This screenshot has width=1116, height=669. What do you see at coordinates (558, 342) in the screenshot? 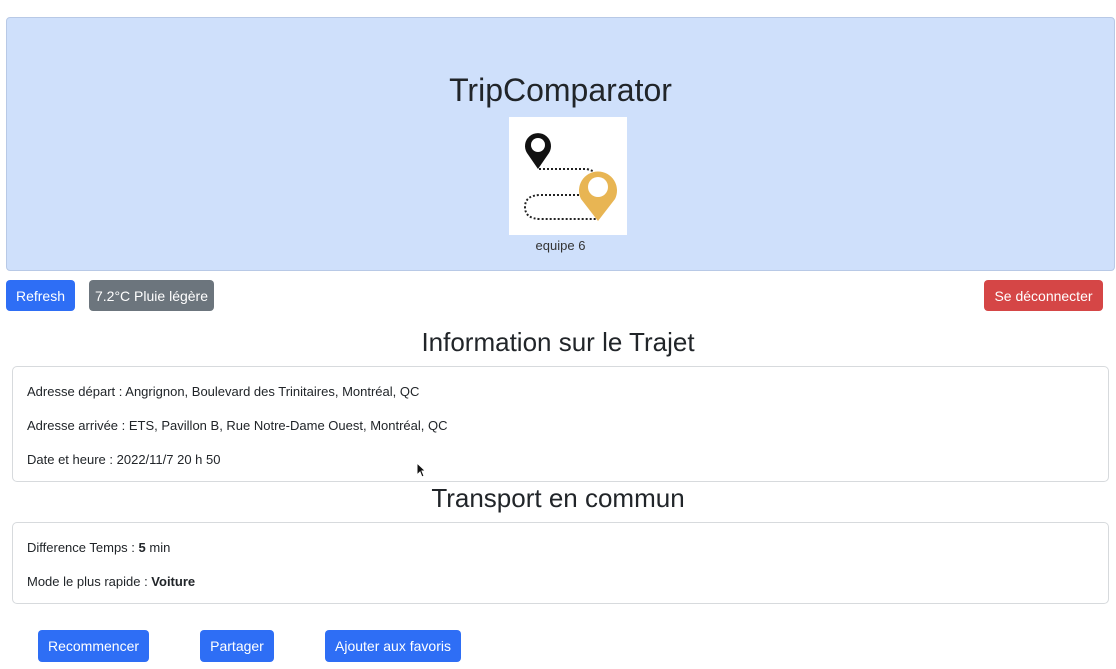
I see `trip-info-title: Information sur le Trajet` at bounding box center [558, 342].